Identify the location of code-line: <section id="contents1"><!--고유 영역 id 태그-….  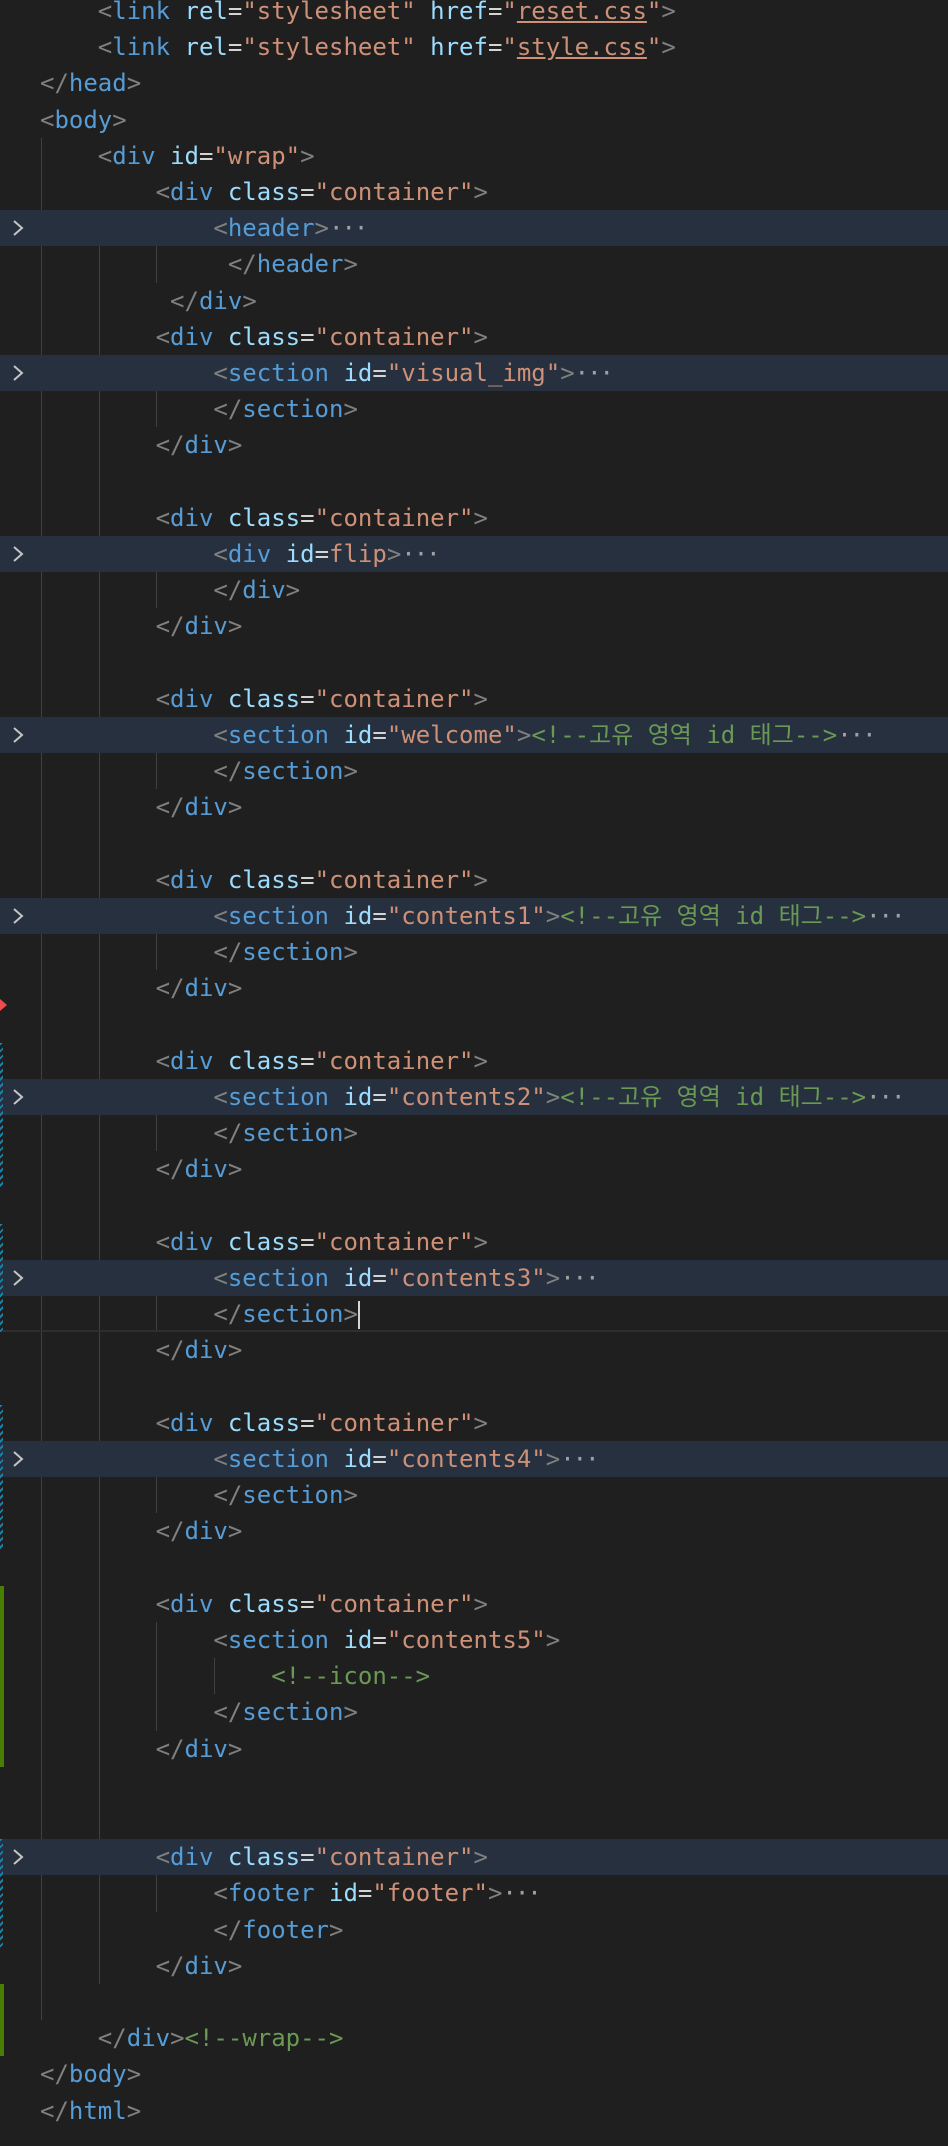
(474, 916).